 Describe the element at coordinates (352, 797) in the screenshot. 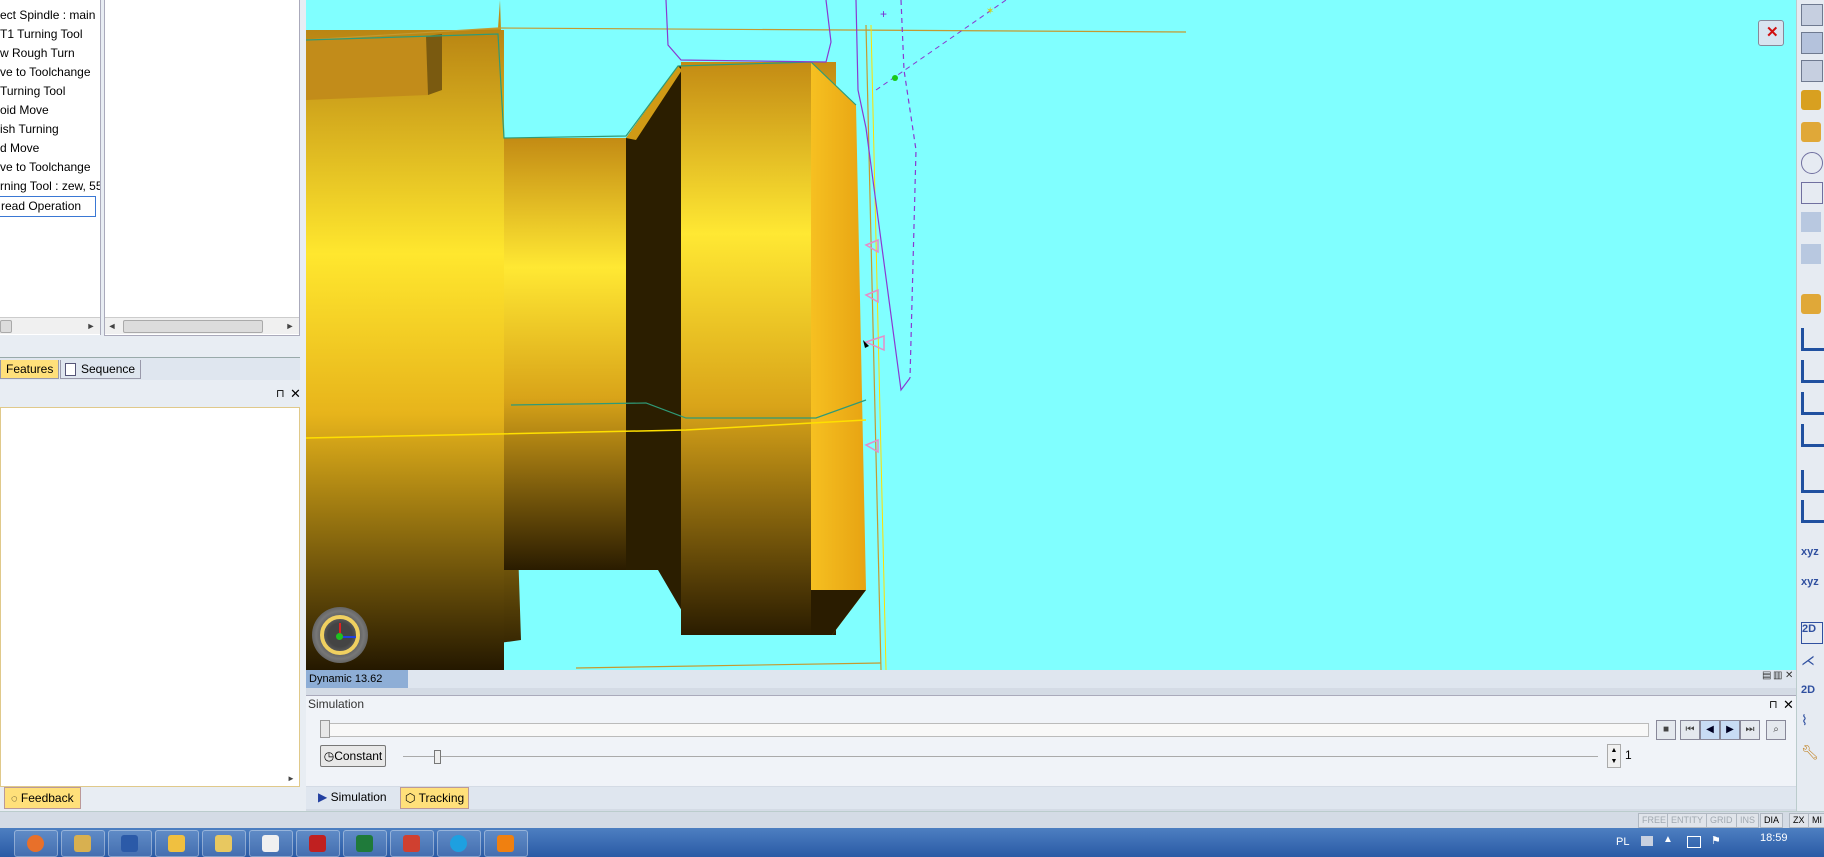

I see `tab-simulation: ▶ Simulation` at that location.